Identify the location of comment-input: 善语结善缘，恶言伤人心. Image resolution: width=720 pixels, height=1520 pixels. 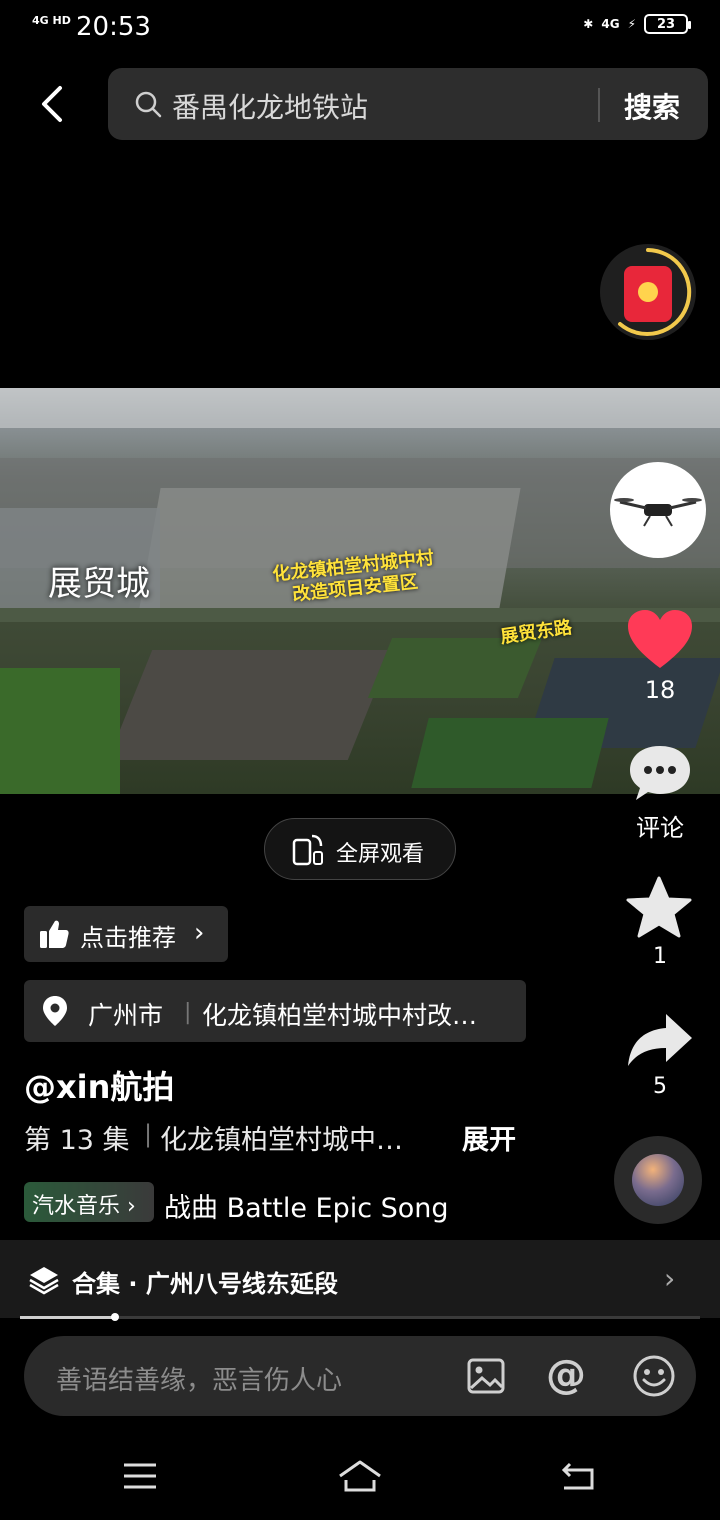
(199, 1378).